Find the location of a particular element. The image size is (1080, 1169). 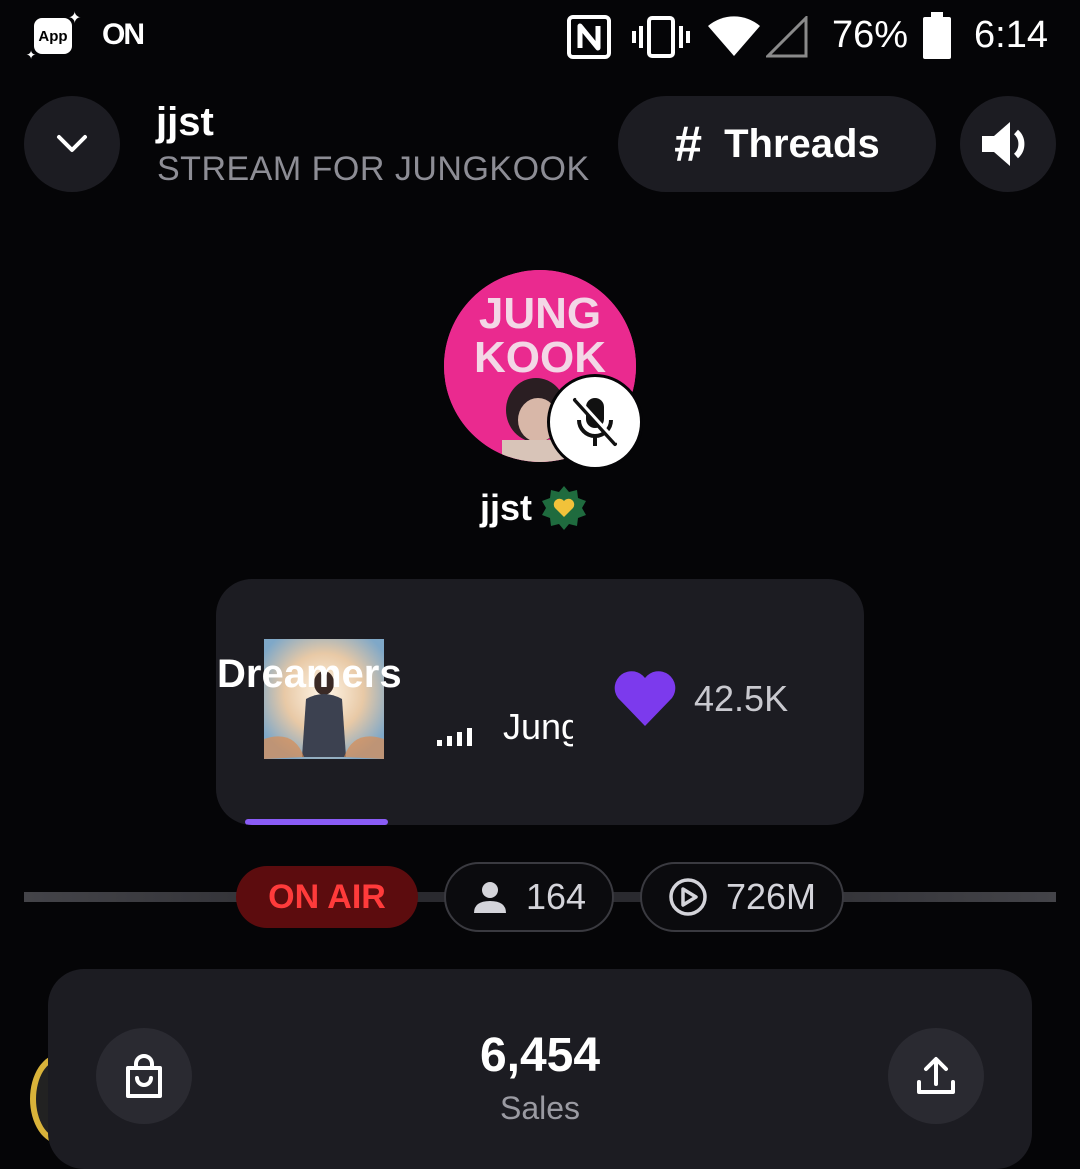

listener-count: 164 is located at coordinates (556, 896).